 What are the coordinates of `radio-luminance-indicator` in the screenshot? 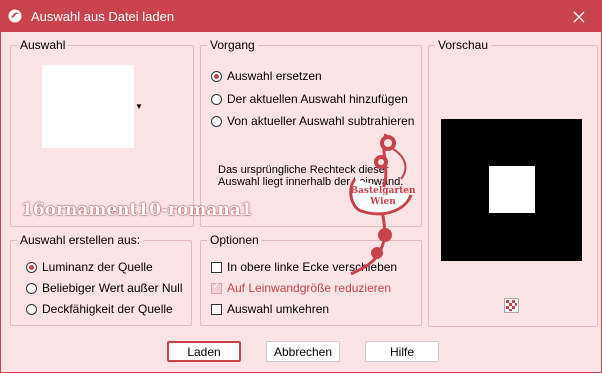 It's located at (31, 267).